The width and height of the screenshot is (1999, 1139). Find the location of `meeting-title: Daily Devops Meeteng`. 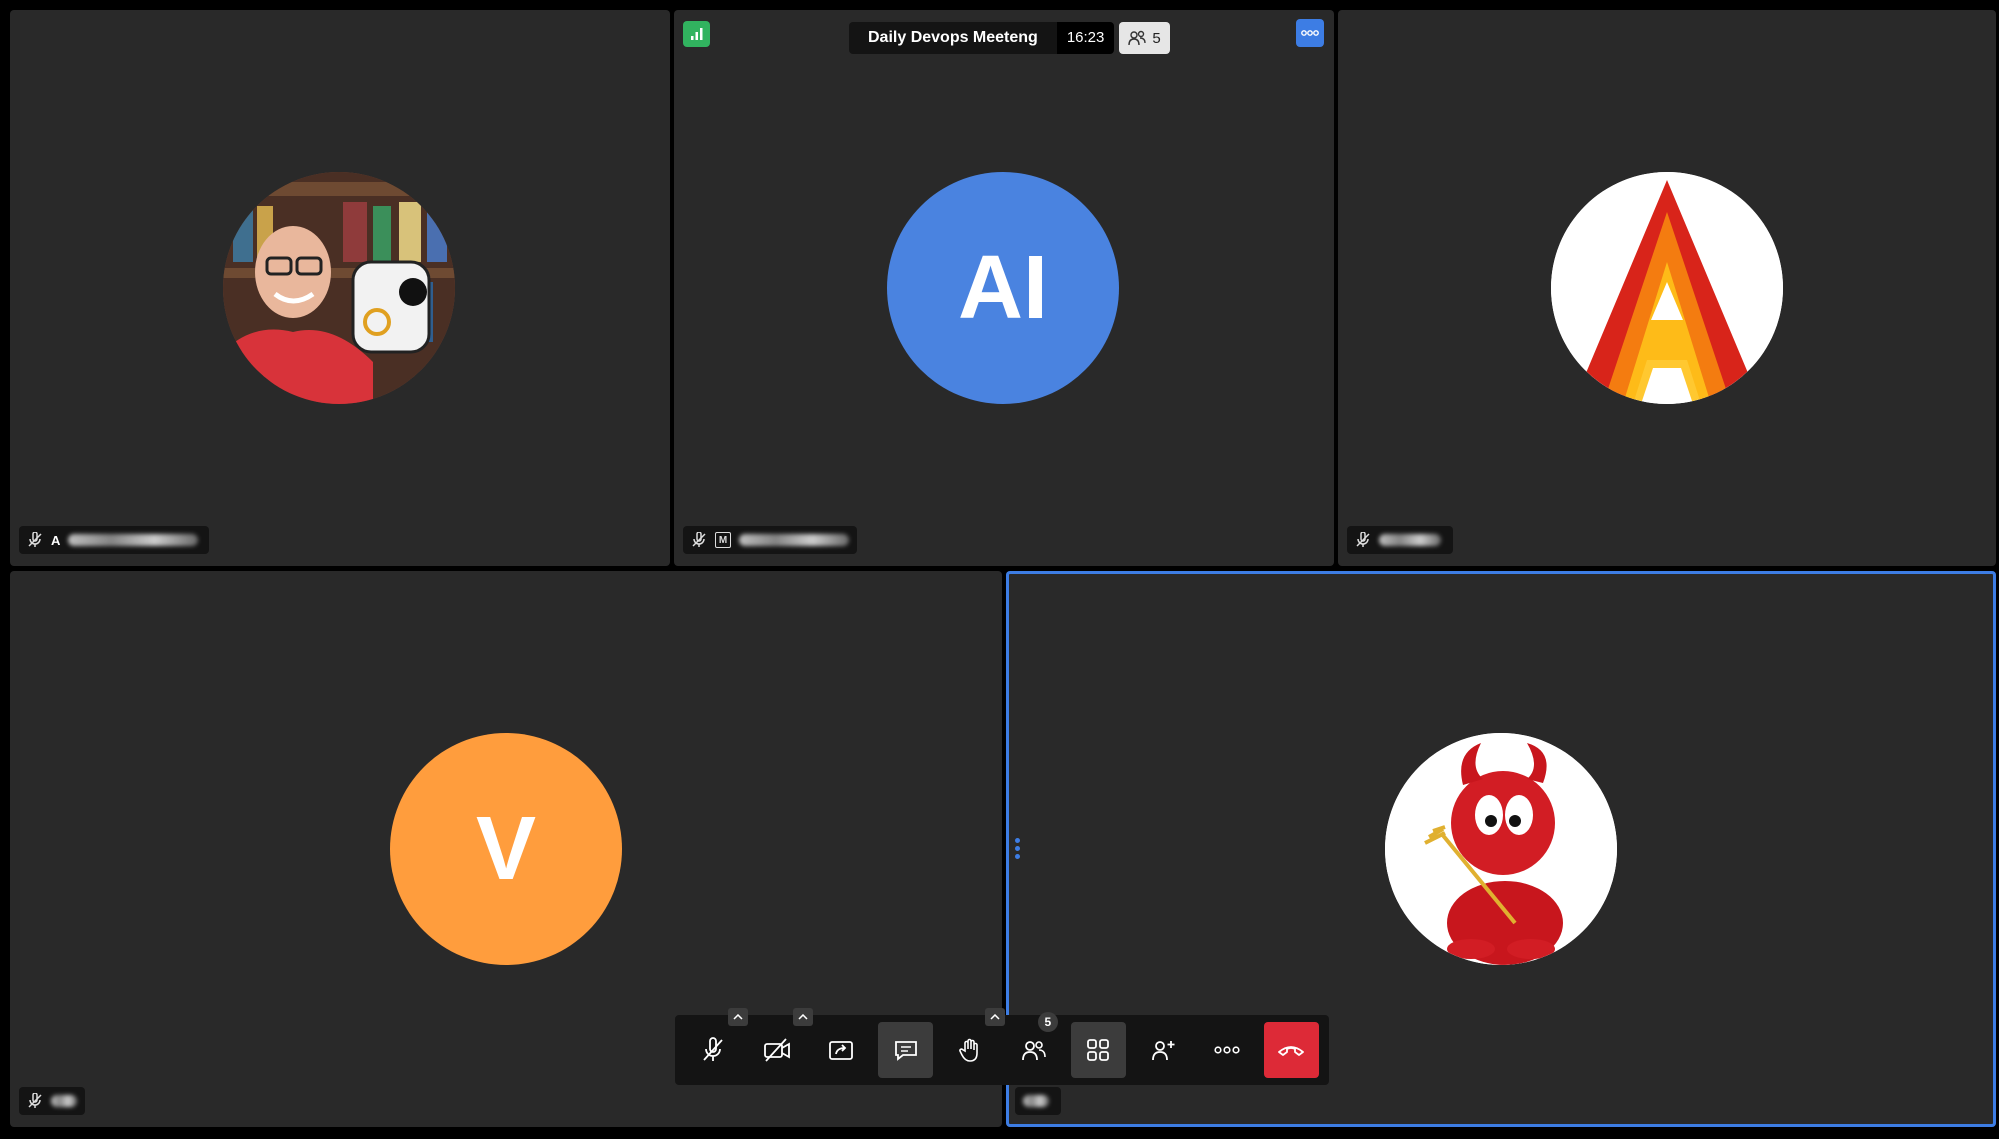

meeting-title: Daily Devops Meeteng is located at coordinates (953, 38).